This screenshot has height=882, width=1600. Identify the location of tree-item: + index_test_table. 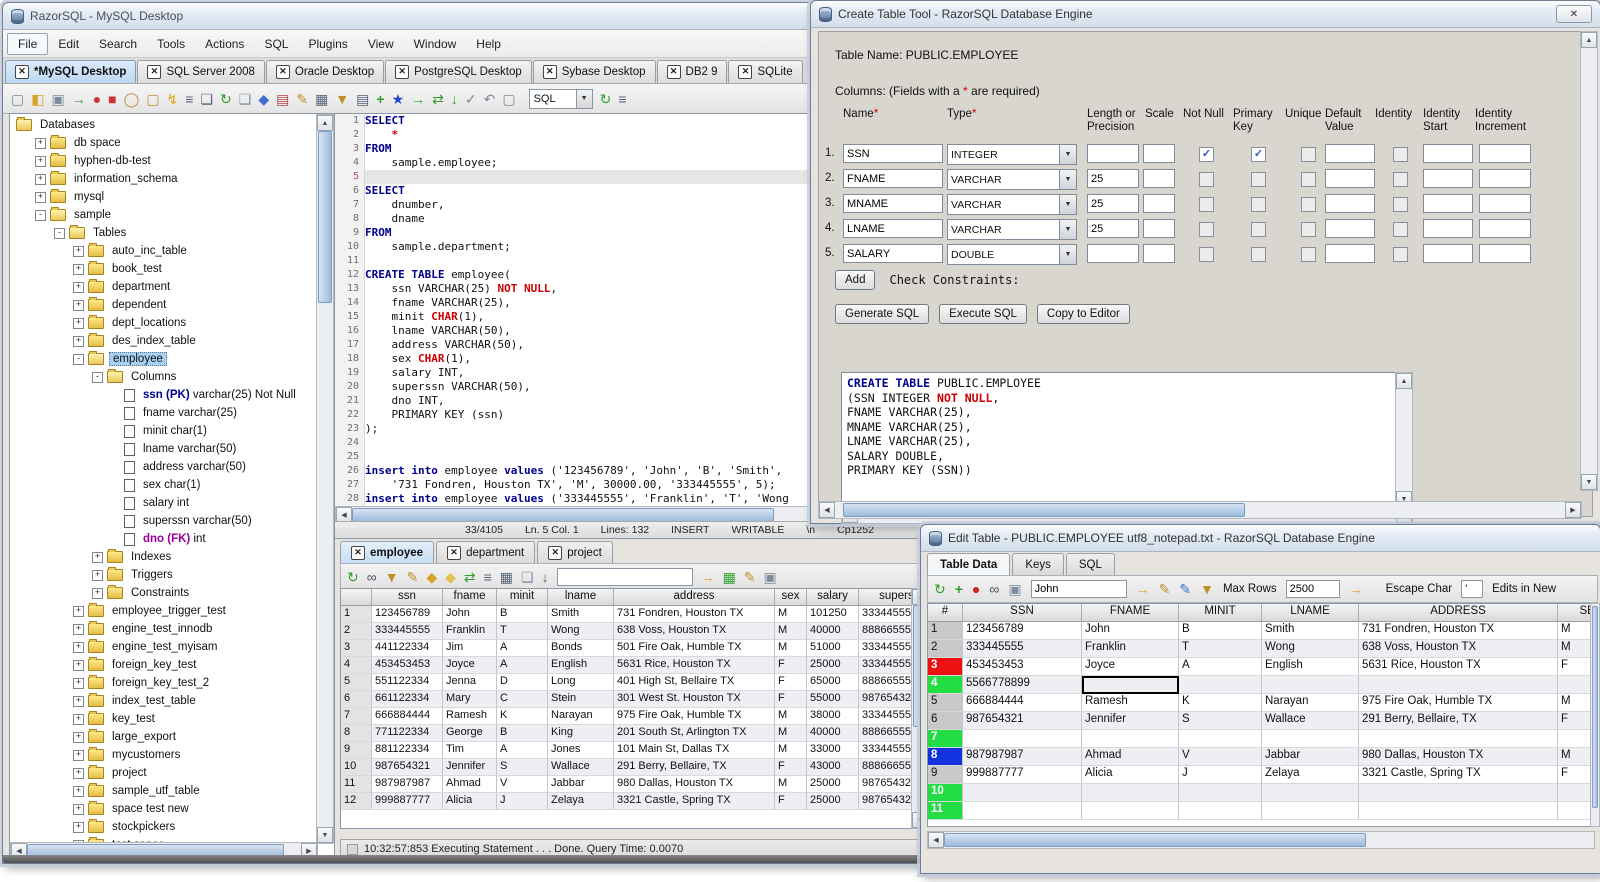
(164, 701).